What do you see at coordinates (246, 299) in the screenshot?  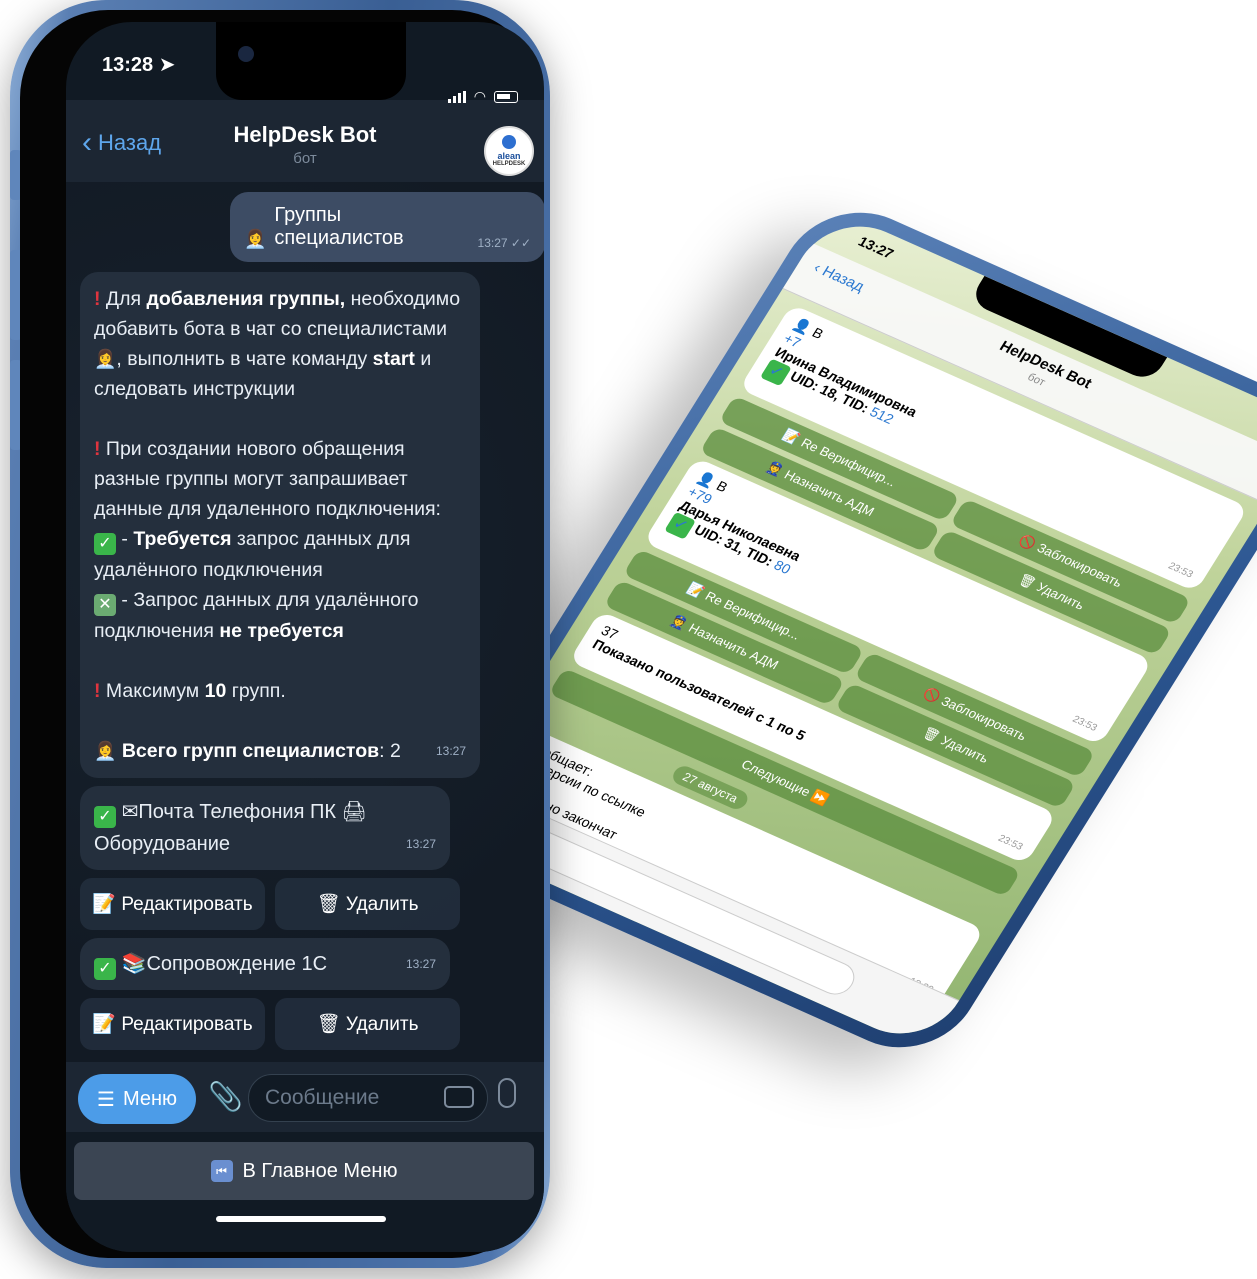 I see `info-p1-b: добавления группы,` at bounding box center [246, 299].